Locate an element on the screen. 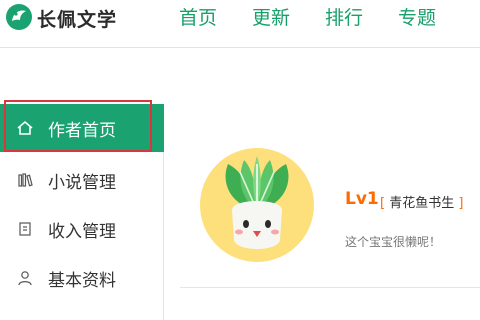  logo-icon is located at coordinates (19, 17).